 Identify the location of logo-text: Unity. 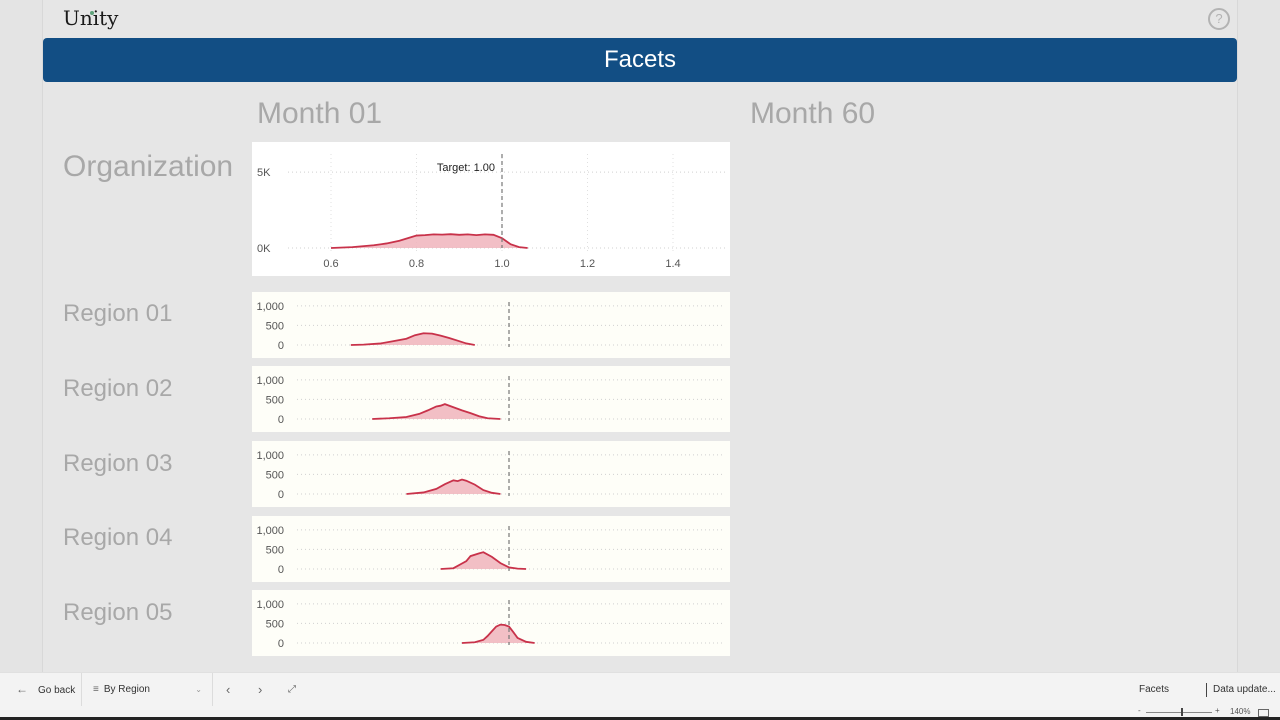
(91, 18).